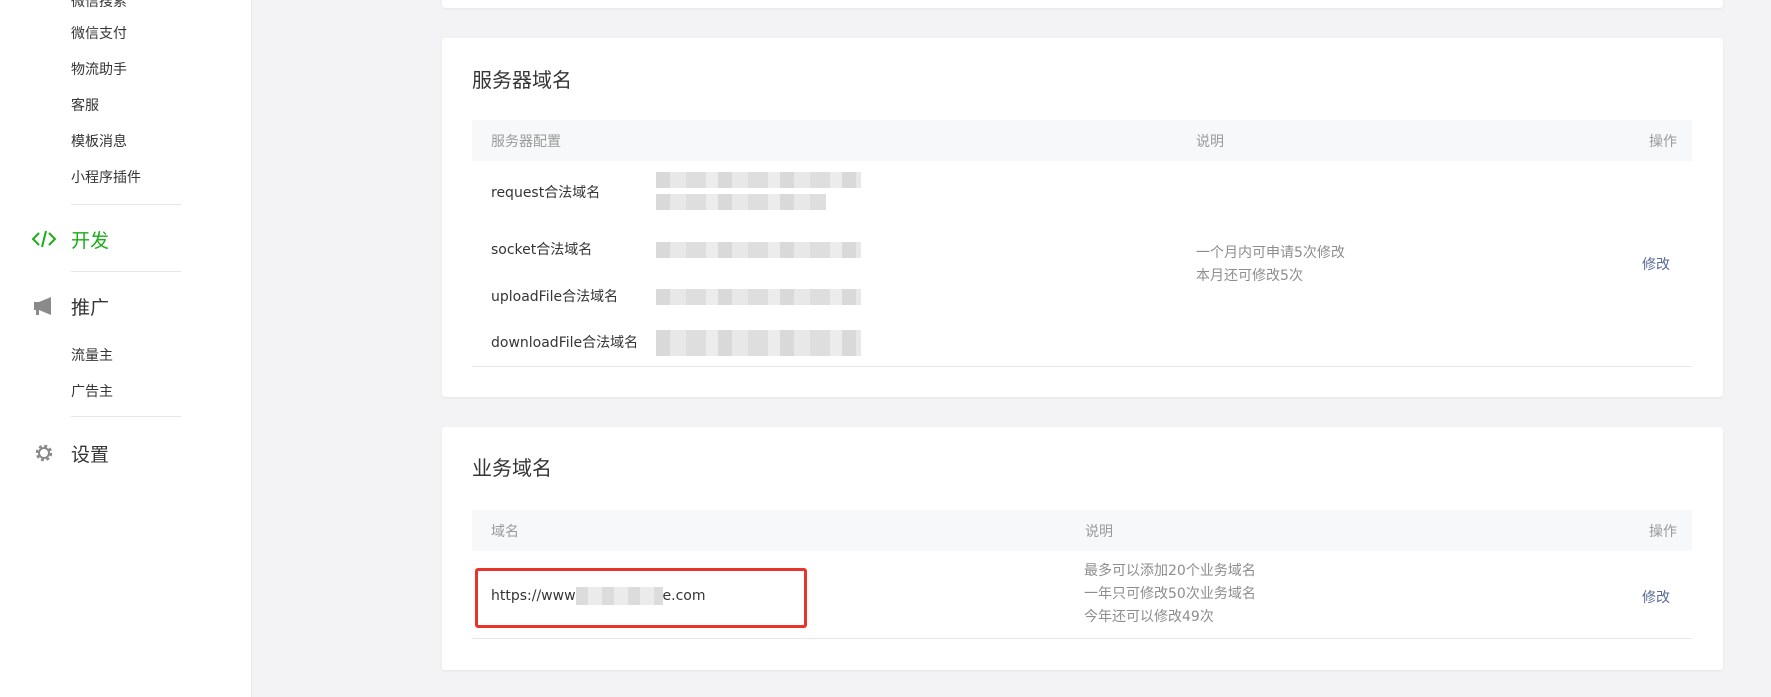 The height and width of the screenshot is (697, 1771). Describe the element at coordinates (1170, 571) in the screenshot. I see `business-domain-desc-1: 最多可以添加20个业务域名` at that location.